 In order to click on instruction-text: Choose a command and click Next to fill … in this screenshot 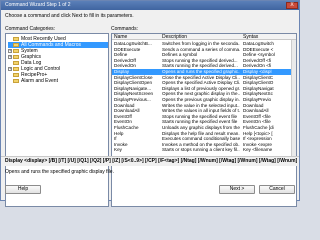, I will do `click(69, 16)`.